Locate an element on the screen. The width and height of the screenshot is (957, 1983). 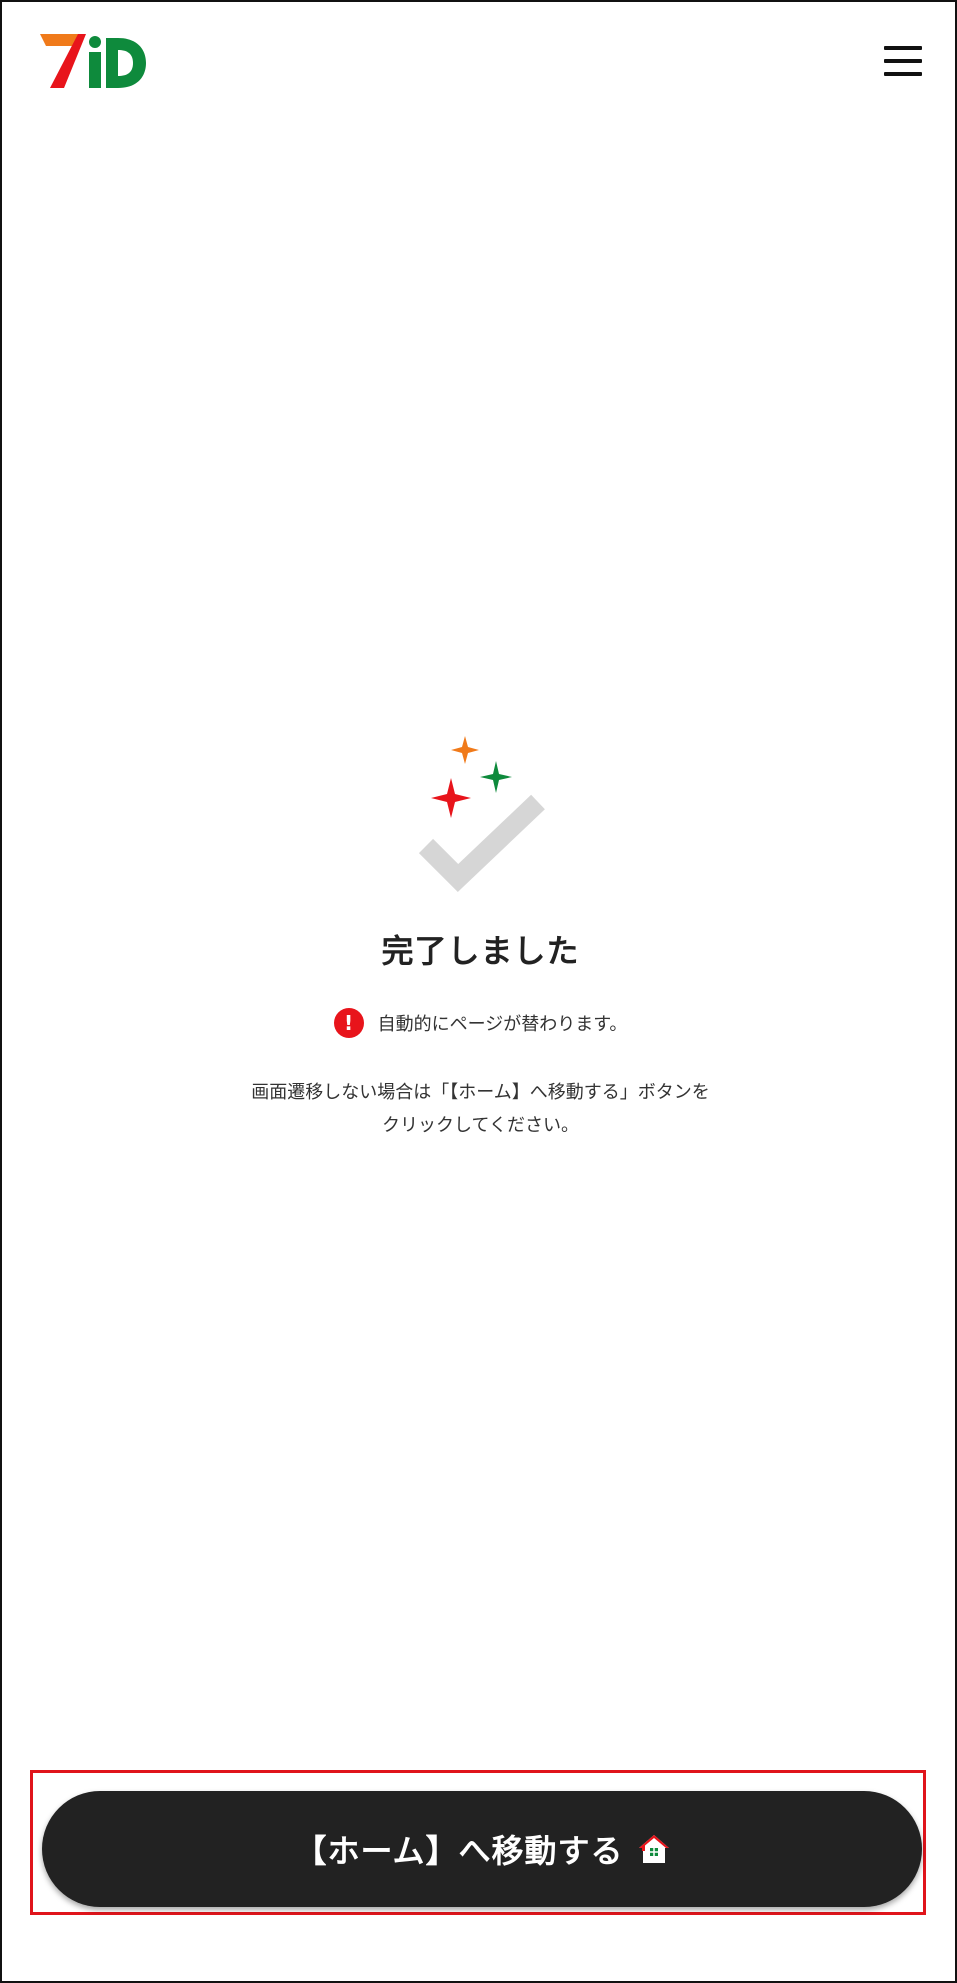
brand-logo is located at coordinates (92, 61).